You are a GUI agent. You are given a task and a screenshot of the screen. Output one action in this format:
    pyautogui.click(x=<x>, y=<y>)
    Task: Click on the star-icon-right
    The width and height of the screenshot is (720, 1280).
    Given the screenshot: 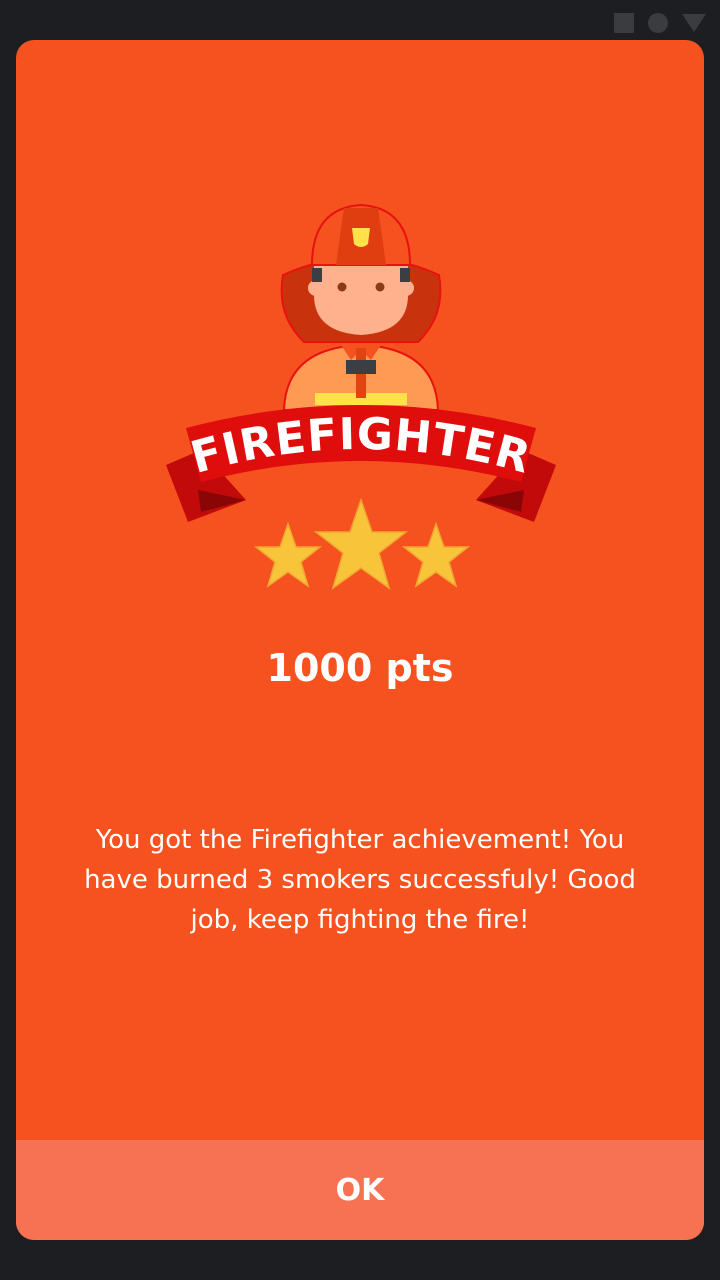 What is the action you would take?
    pyautogui.click(x=436, y=554)
    